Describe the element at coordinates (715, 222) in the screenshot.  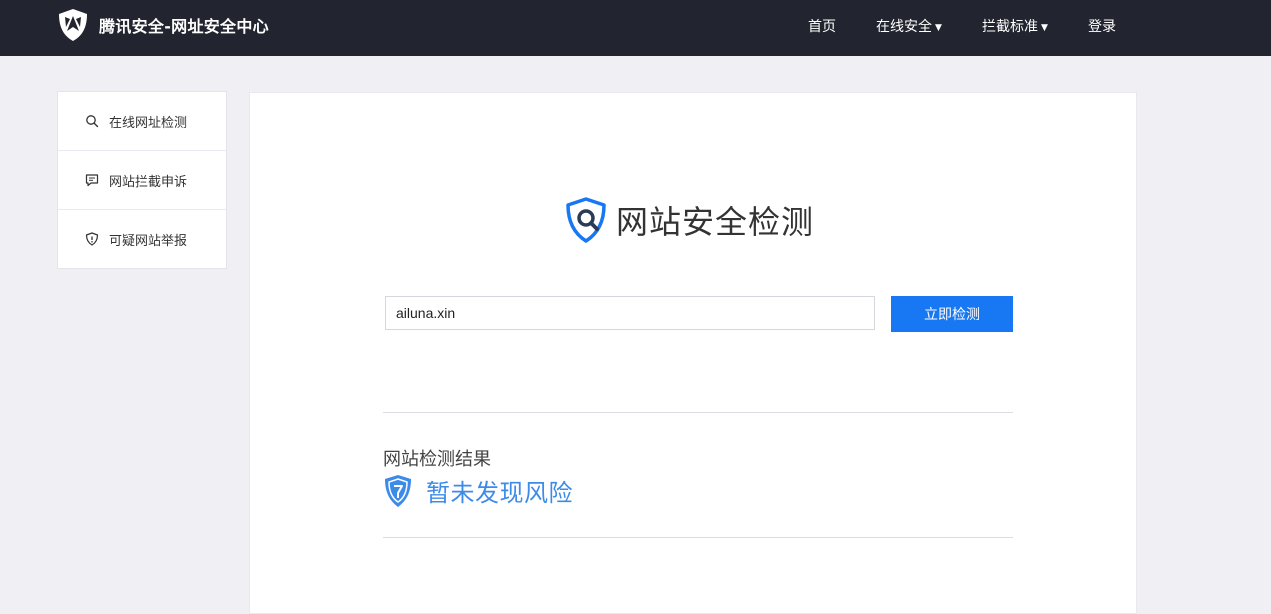
I see `page-title: 网站安全检测` at that location.